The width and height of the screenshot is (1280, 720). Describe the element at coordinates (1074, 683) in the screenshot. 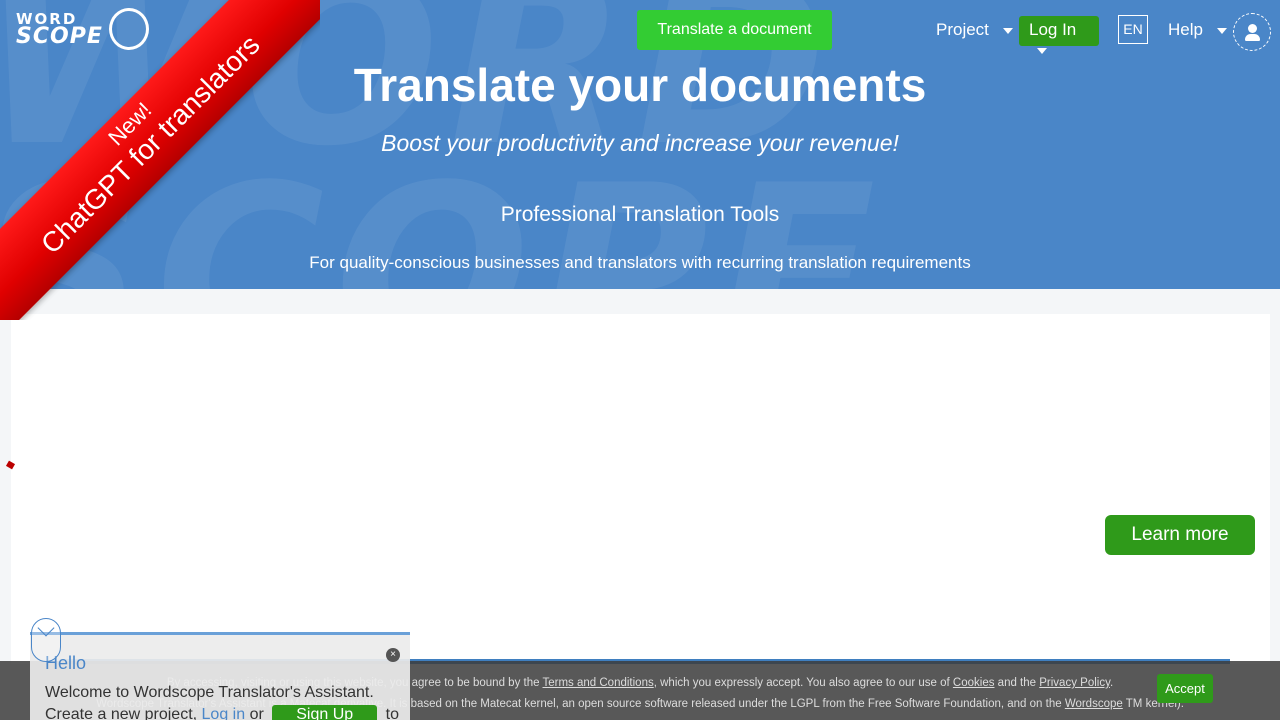

I see `privacy-link: Privacy Policy` at that location.